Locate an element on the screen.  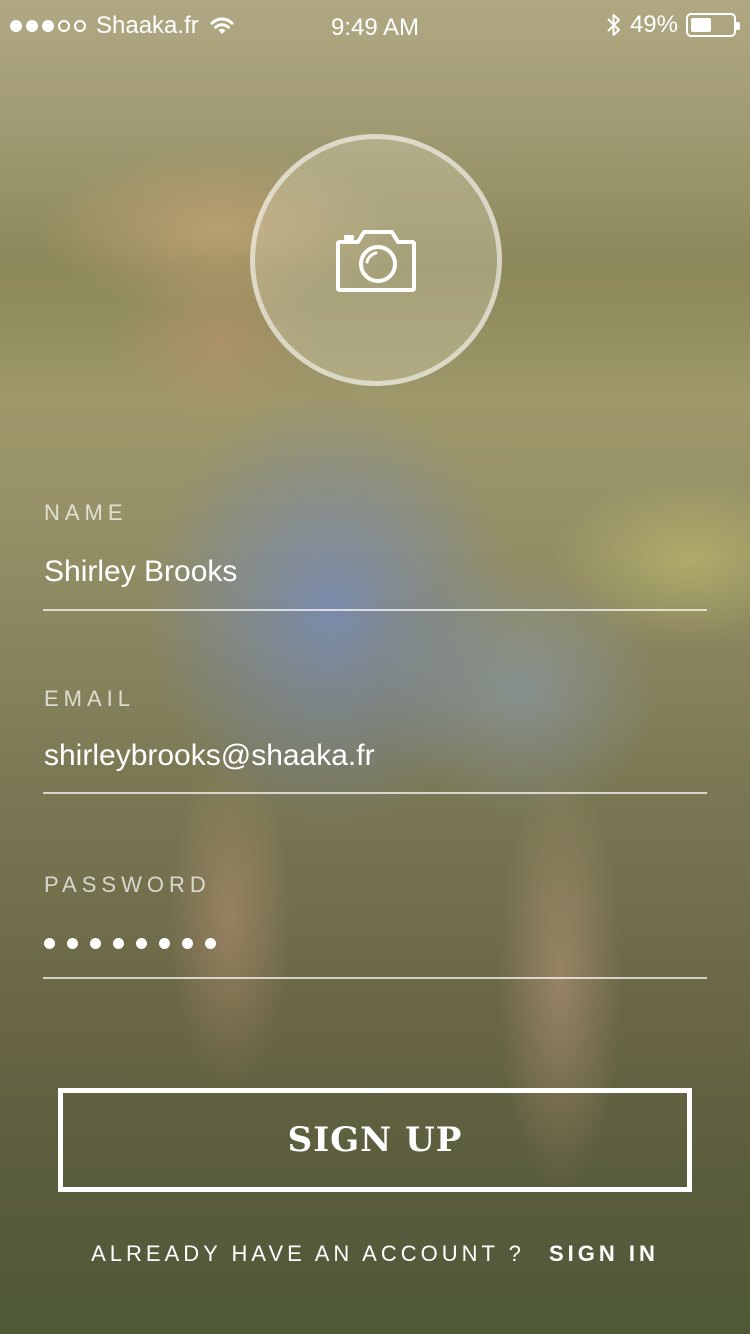
profile-photo-picker is located at coordinates (376, 260).